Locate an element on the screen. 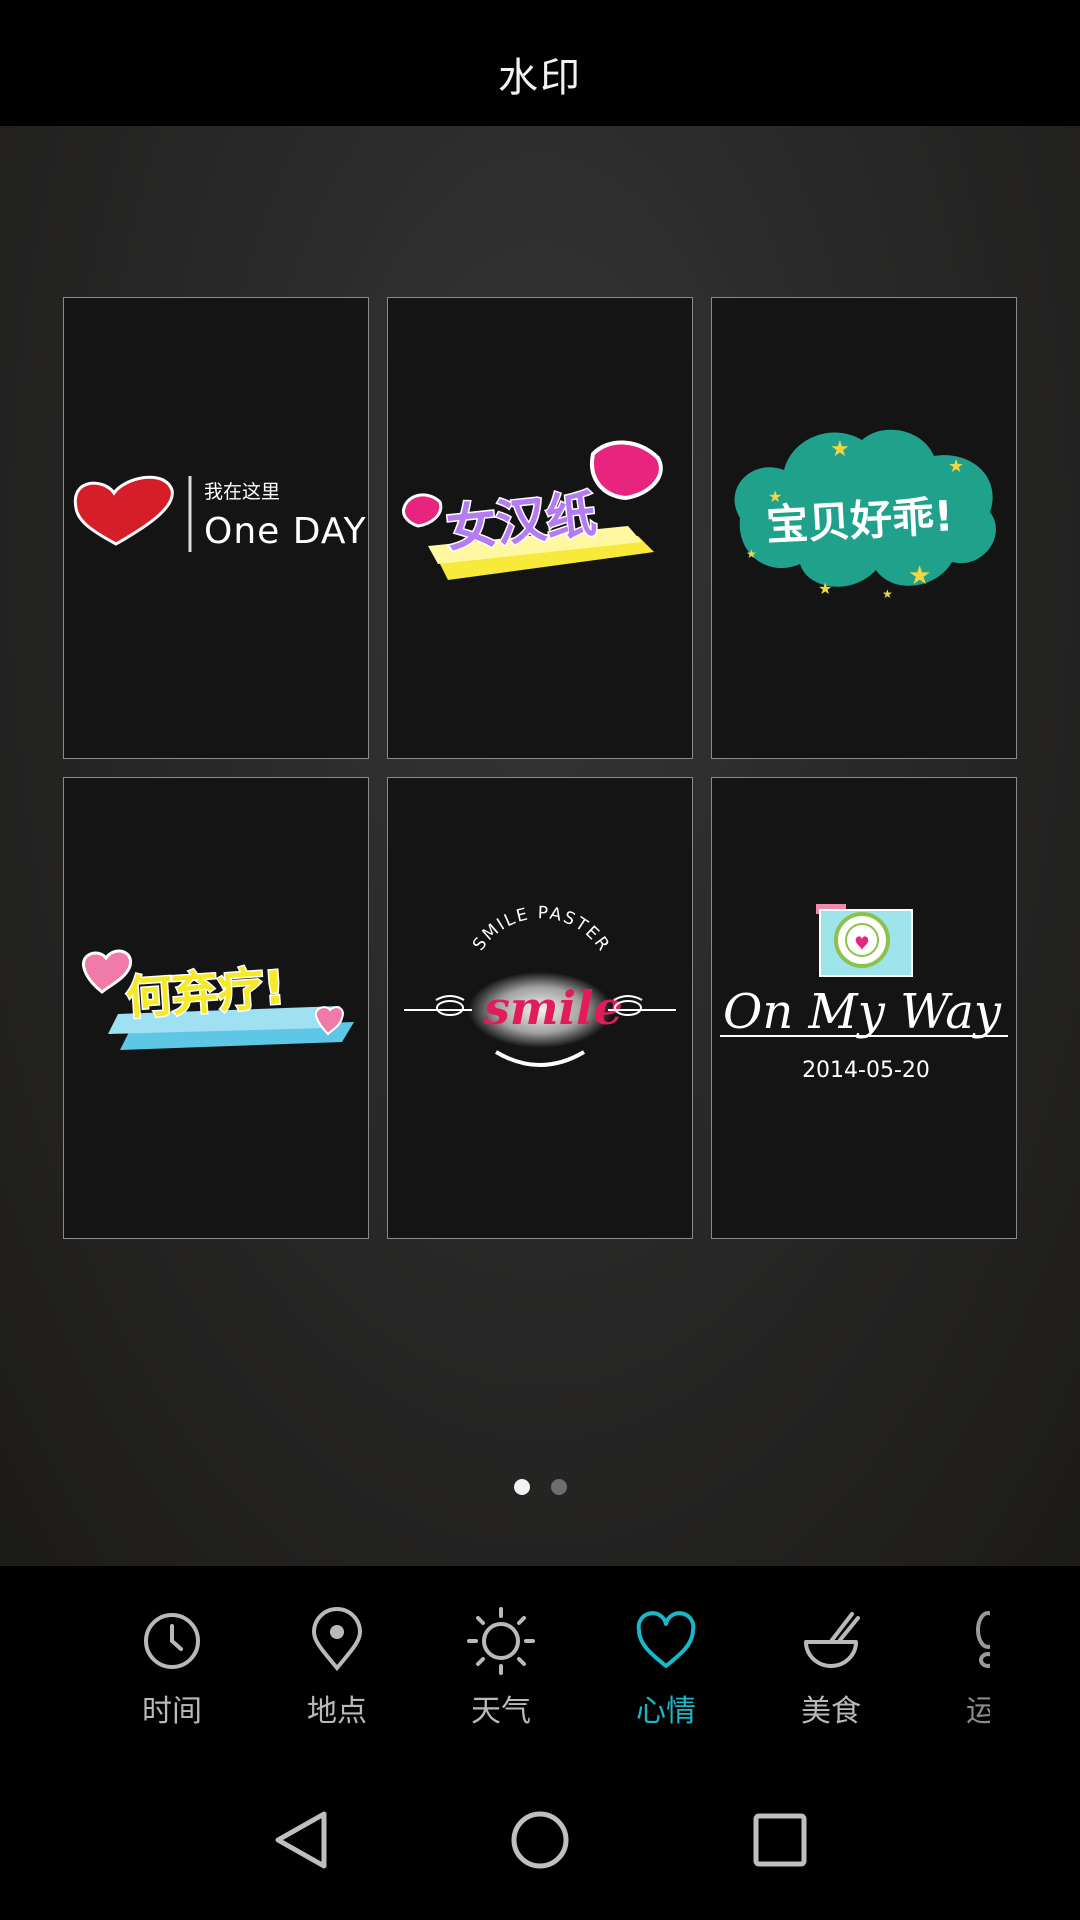  home-icon is located at coordinates (540, 1840).